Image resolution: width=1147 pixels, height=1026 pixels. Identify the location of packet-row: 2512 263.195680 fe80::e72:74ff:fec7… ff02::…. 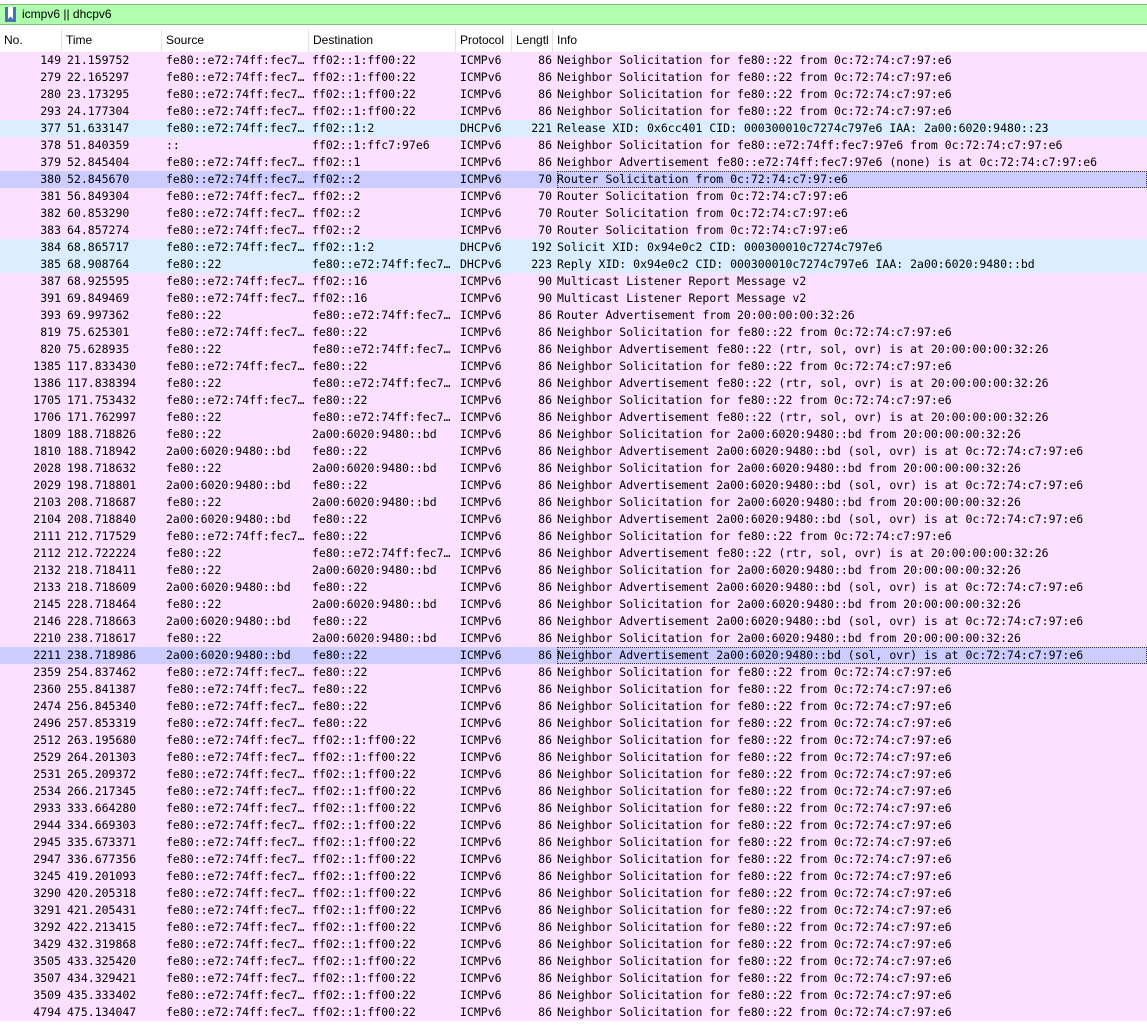
(573, 740).